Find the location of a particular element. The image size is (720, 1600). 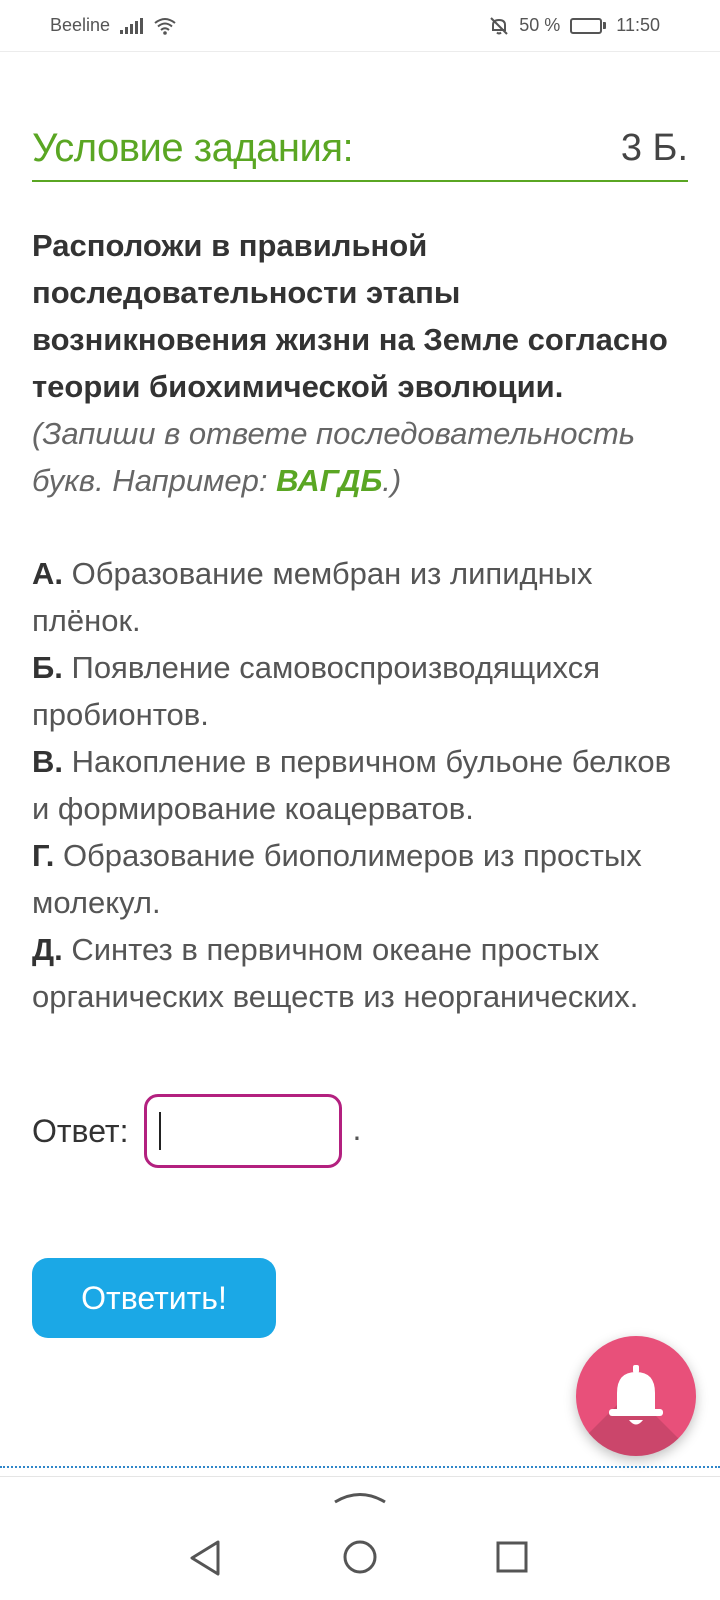

clock: 11:50 is located at coordinates (638, 25).